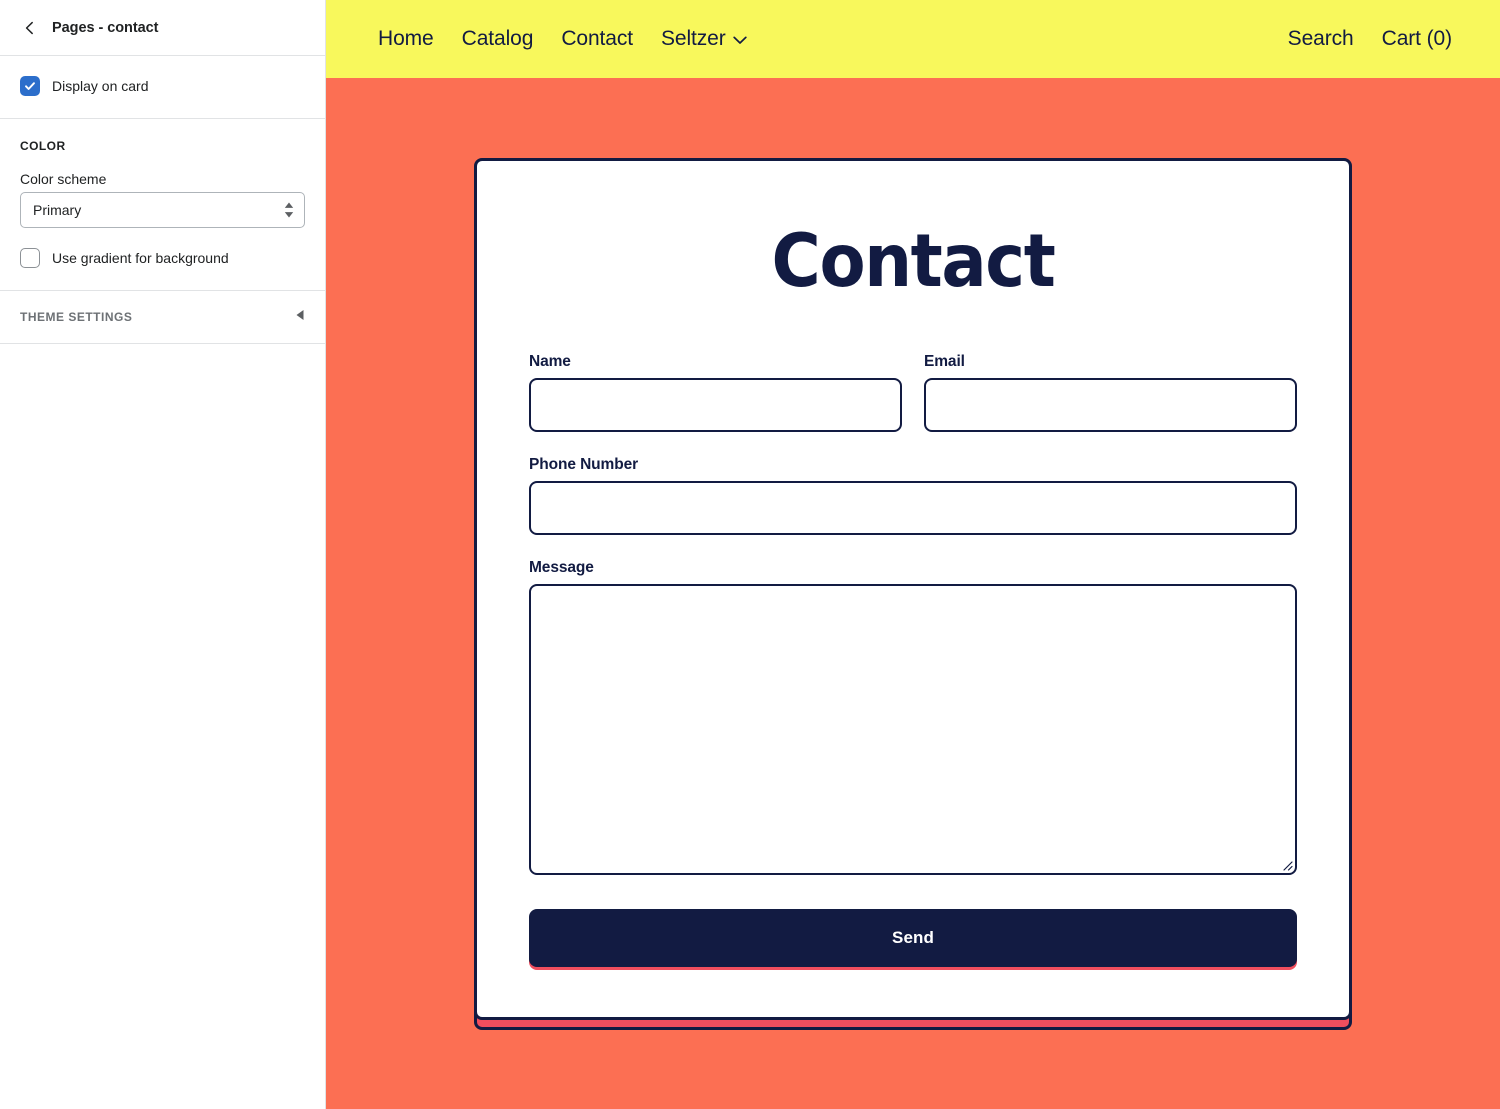 The width and height of the screenshot is (1500, 1109). I want to click on message-textarea-wrapper, so click(913, 729).